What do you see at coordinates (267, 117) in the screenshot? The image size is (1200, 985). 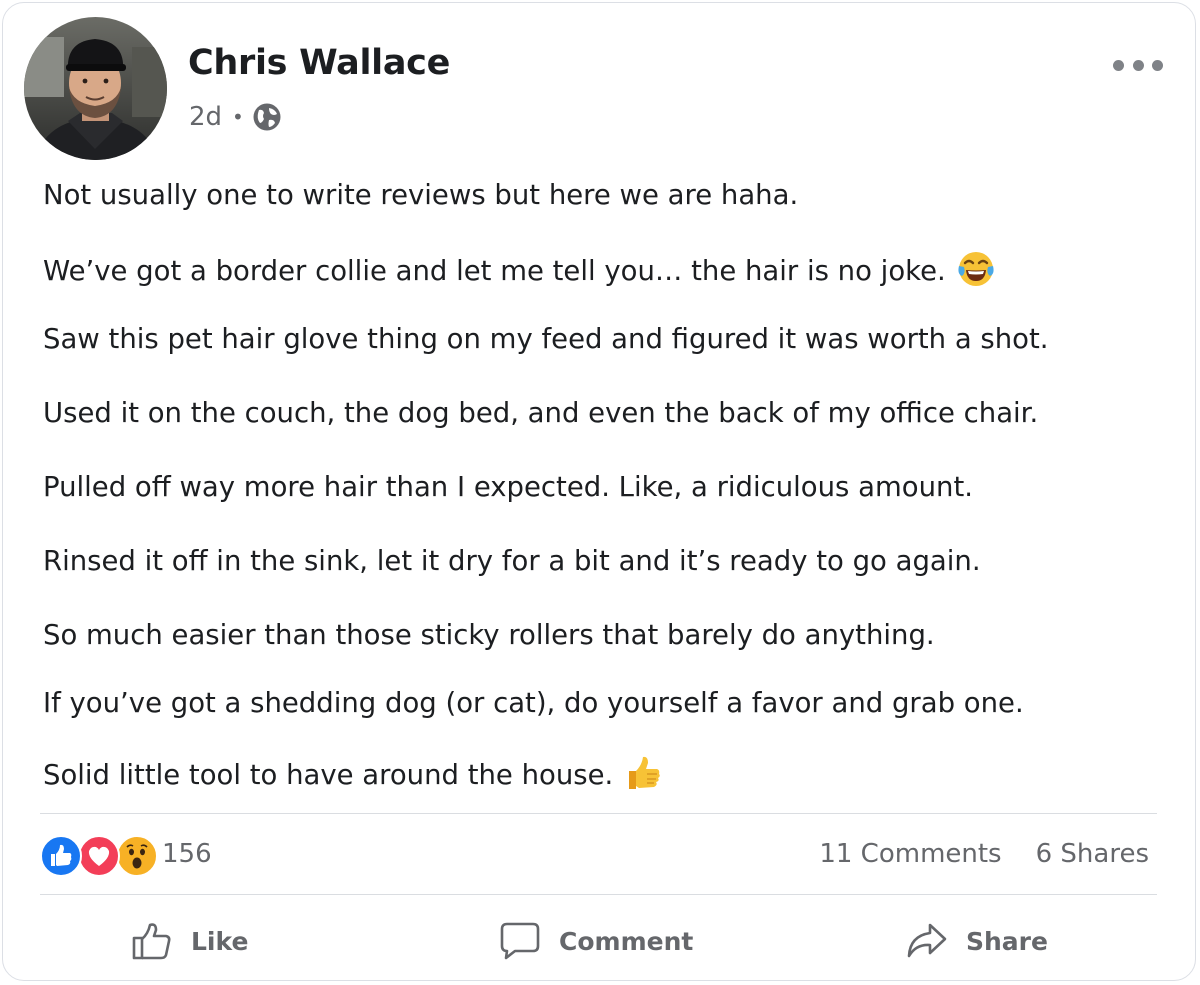 I see `globe-icon` at bounding box center [267, 117].